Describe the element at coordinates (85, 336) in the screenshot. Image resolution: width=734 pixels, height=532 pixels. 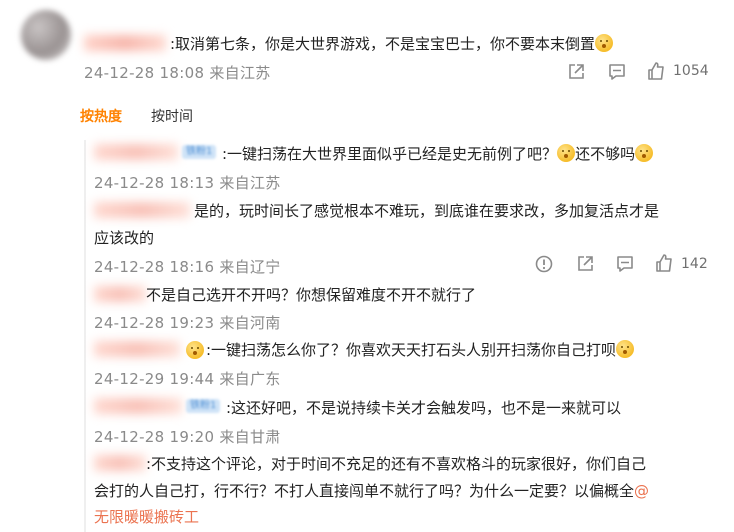
I see `reply-thread-line` at that location.